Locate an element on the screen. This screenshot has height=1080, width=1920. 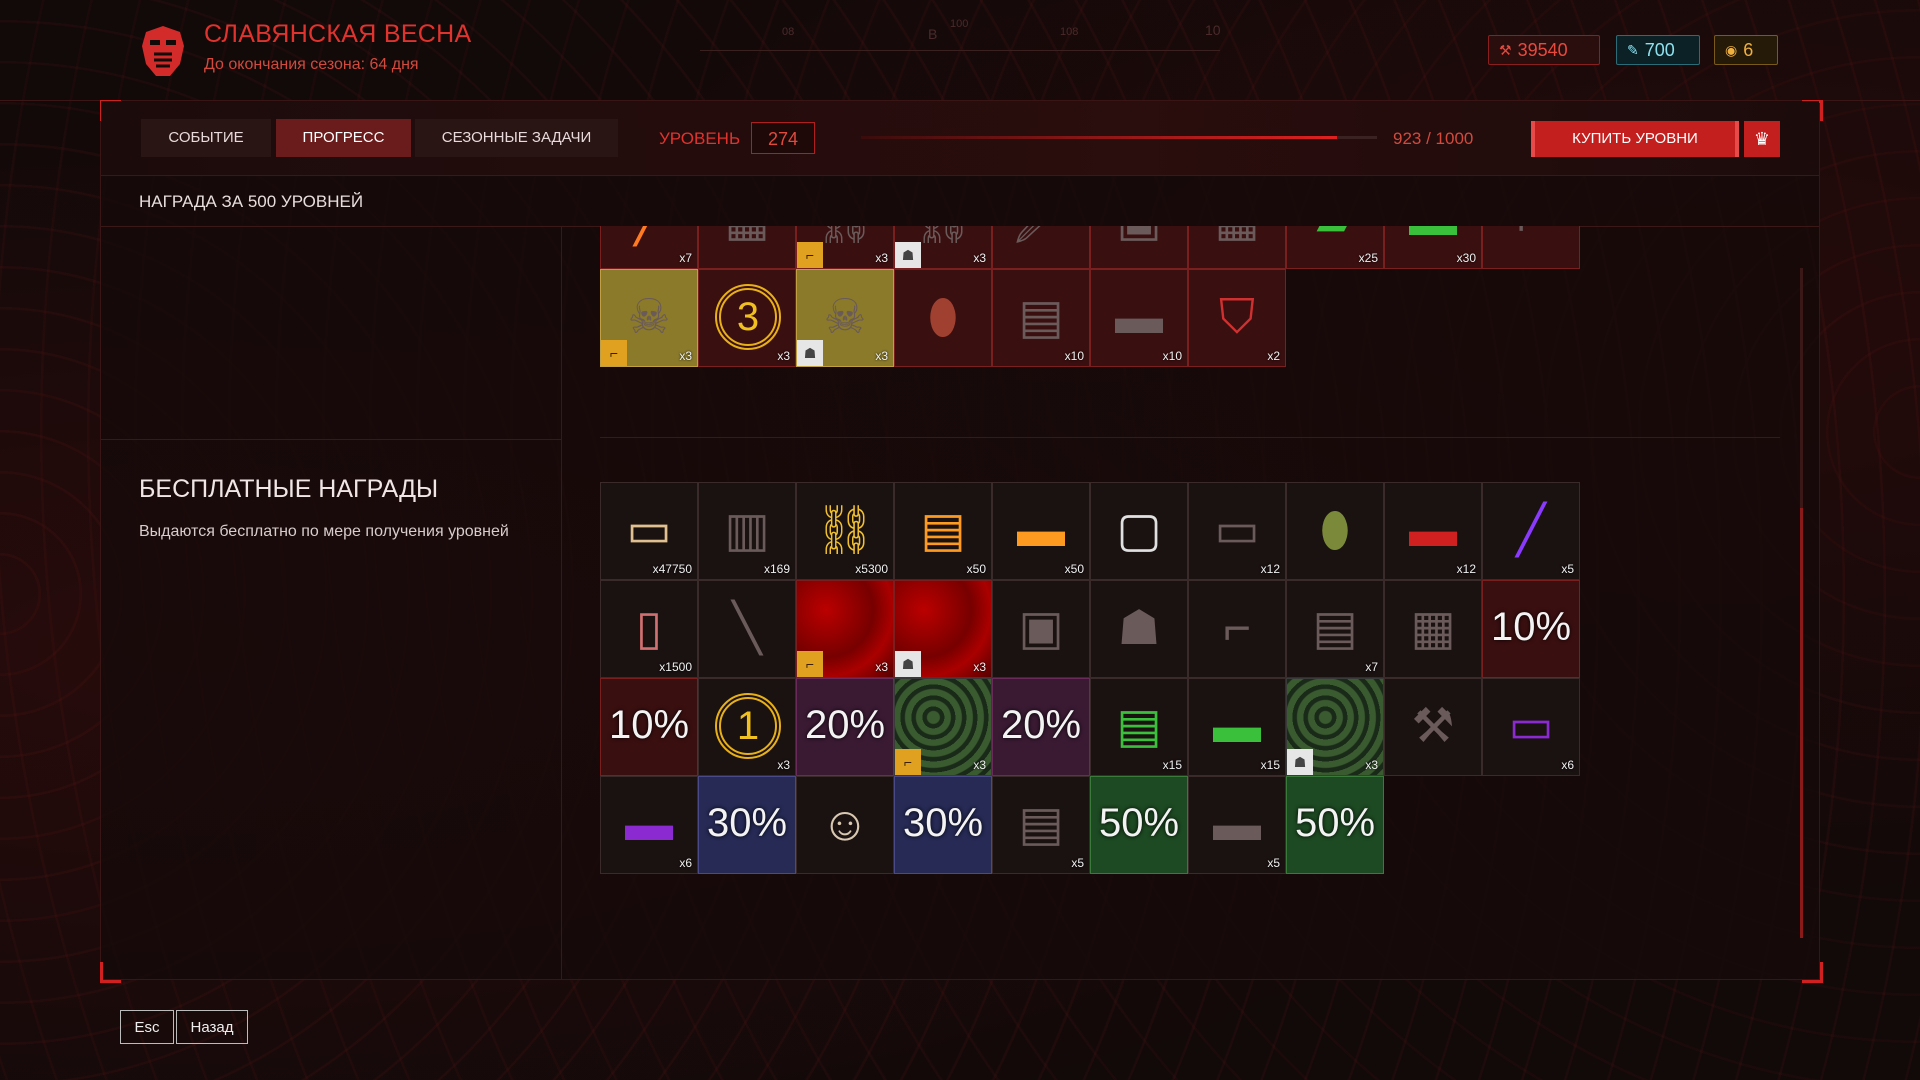
season-countdown: До окончания сезона: 64 дня is located at coordinates (311, 64).